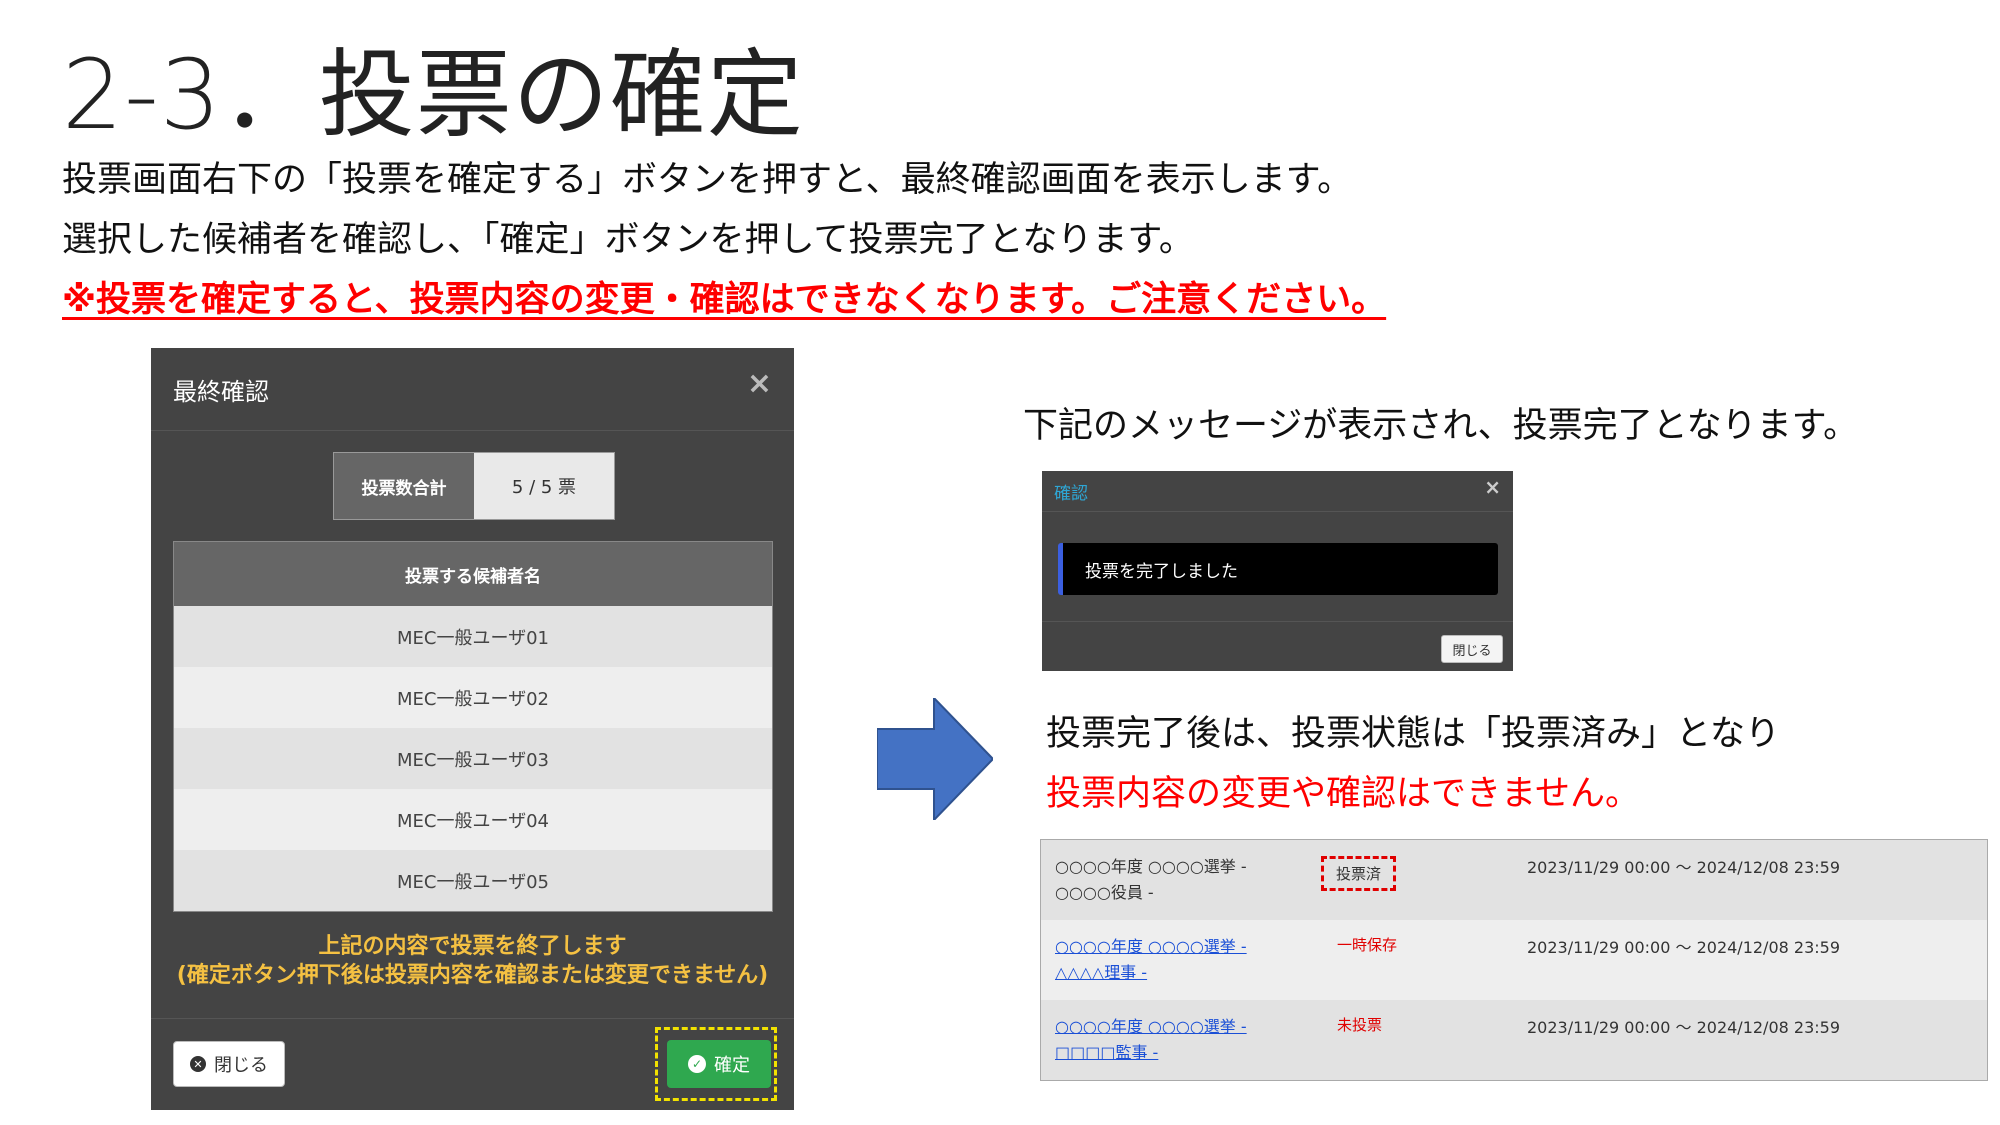  What do you see at coordinates (1360, 1025) in the screenshot?
I see `status-badge: 未投票` at bounding box center [1360, 1025].